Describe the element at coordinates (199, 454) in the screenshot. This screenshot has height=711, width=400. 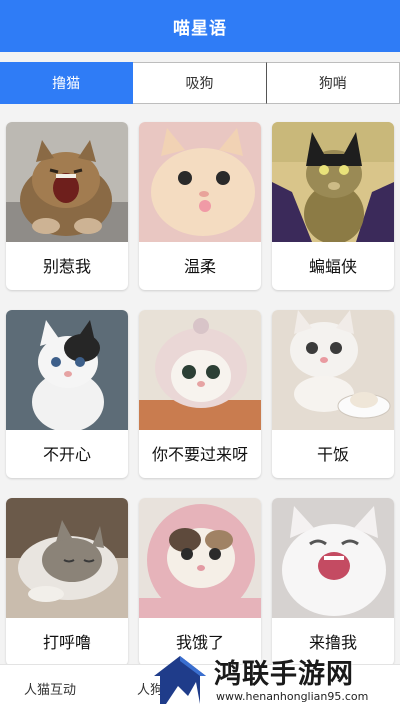
I see `card-caption: 你不要过来呀` at that location.